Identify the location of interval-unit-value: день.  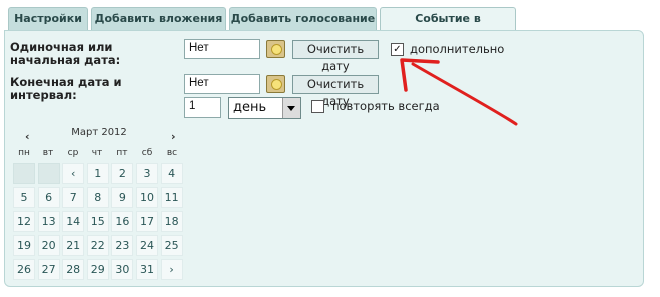
(250, 107).